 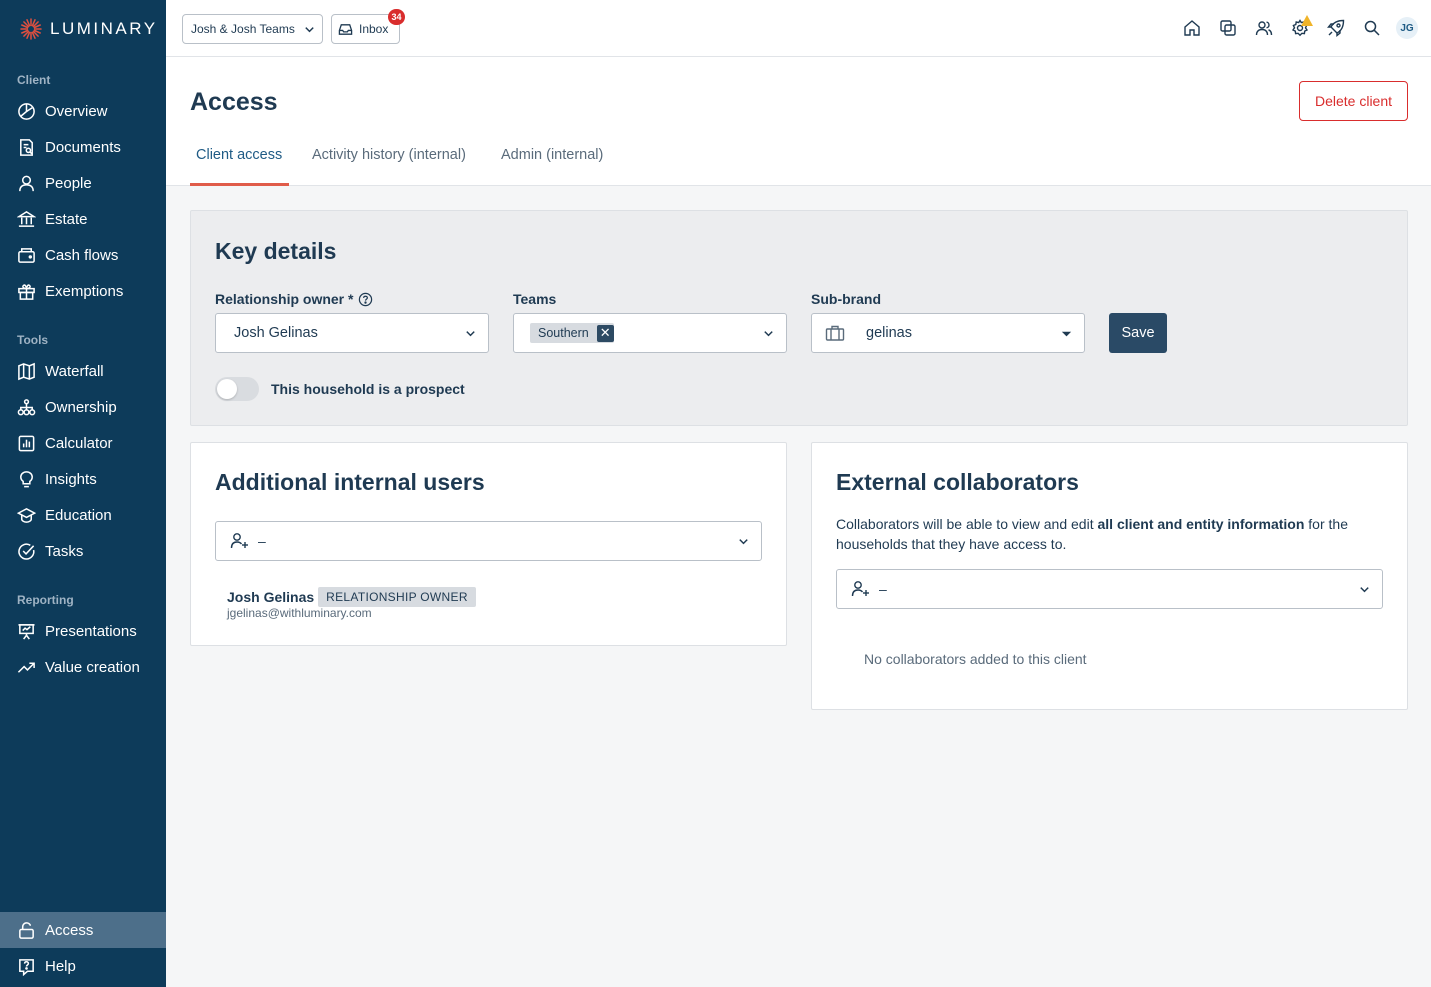 What do you see at coordinates (1372, 28) in the screenshot?
I see `search-icon` at bounding box center [1372, 28].